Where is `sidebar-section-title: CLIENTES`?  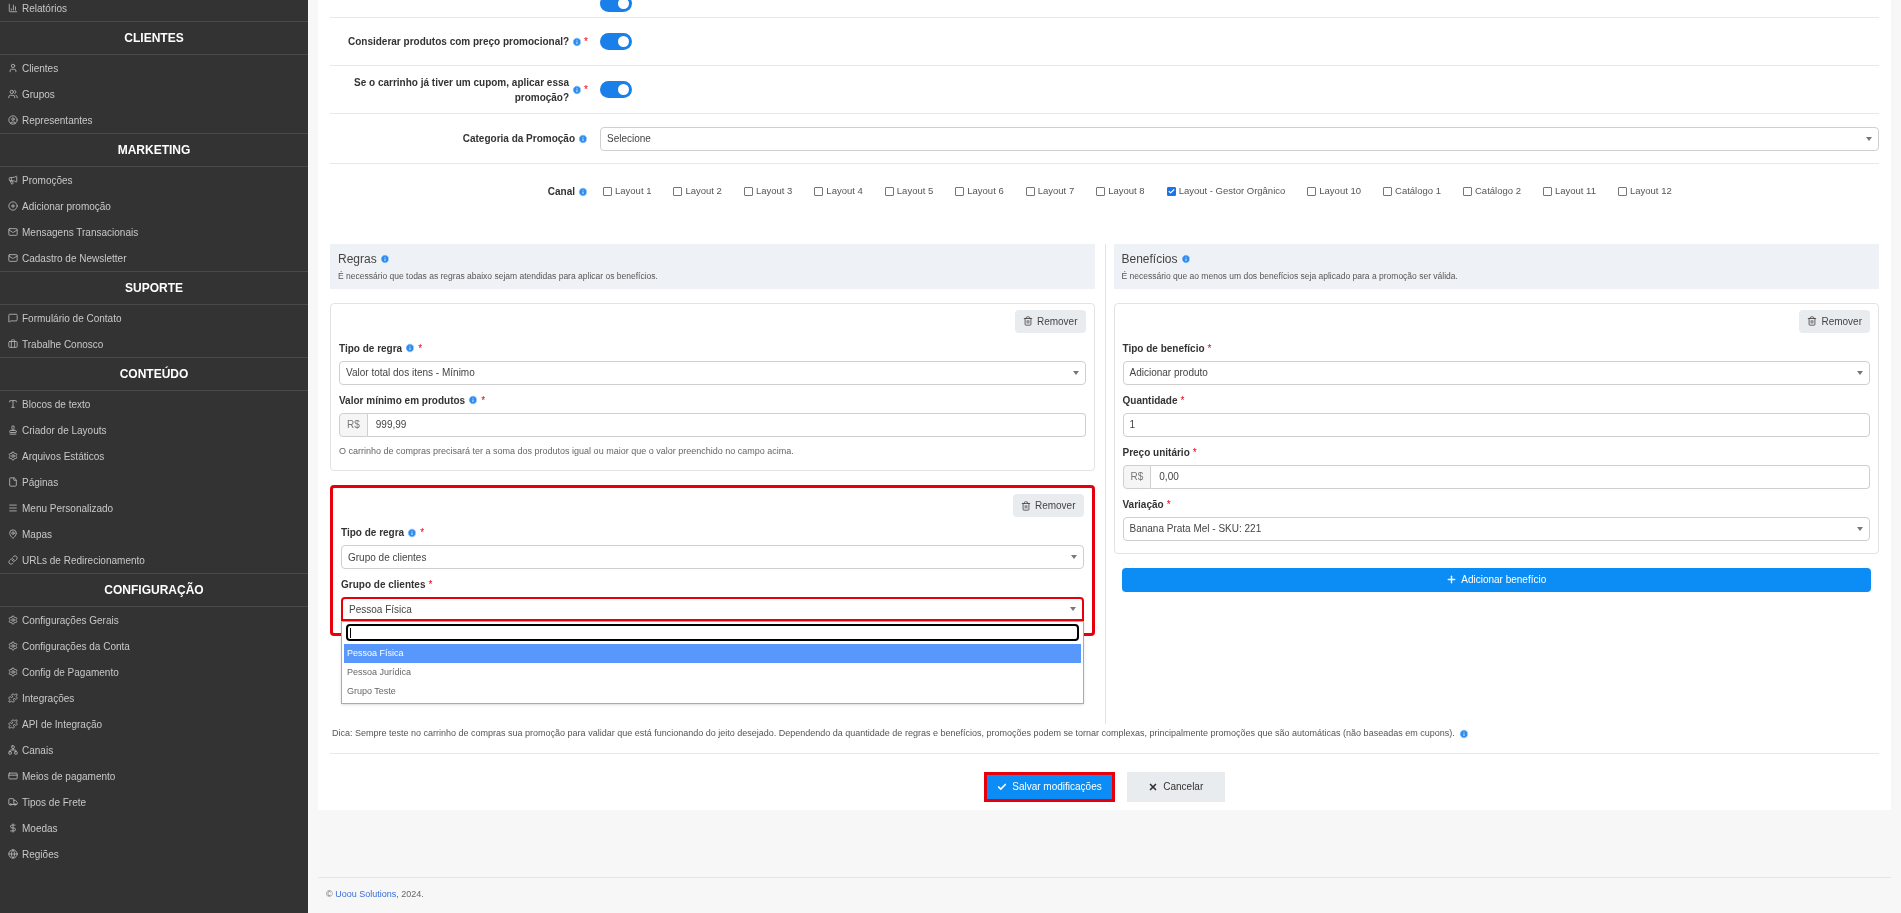
sidebar-section-title: CLIENTES is located at coordinates (154, 38).